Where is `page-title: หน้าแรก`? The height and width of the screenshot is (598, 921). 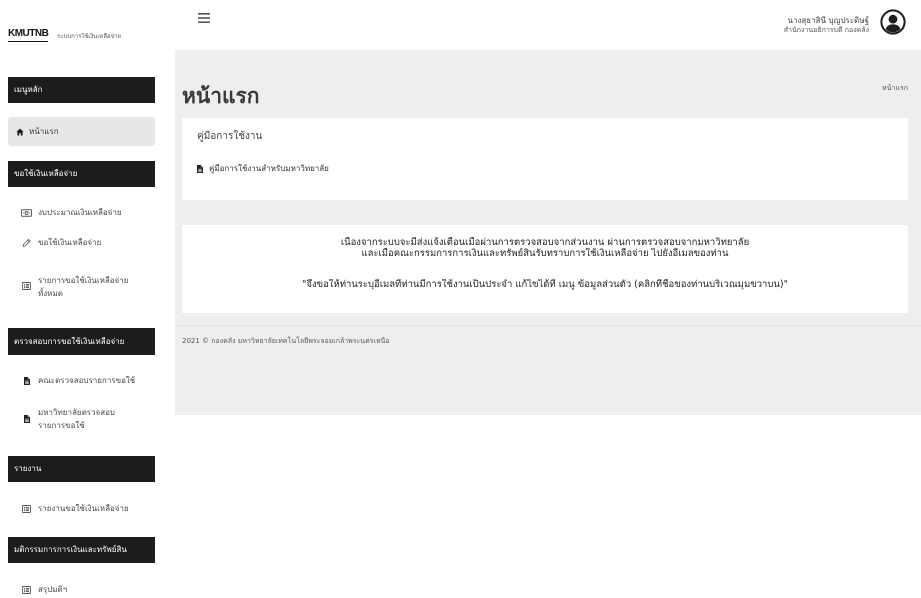
page-title: หน้าแรก is located at coordinates (221, 96).